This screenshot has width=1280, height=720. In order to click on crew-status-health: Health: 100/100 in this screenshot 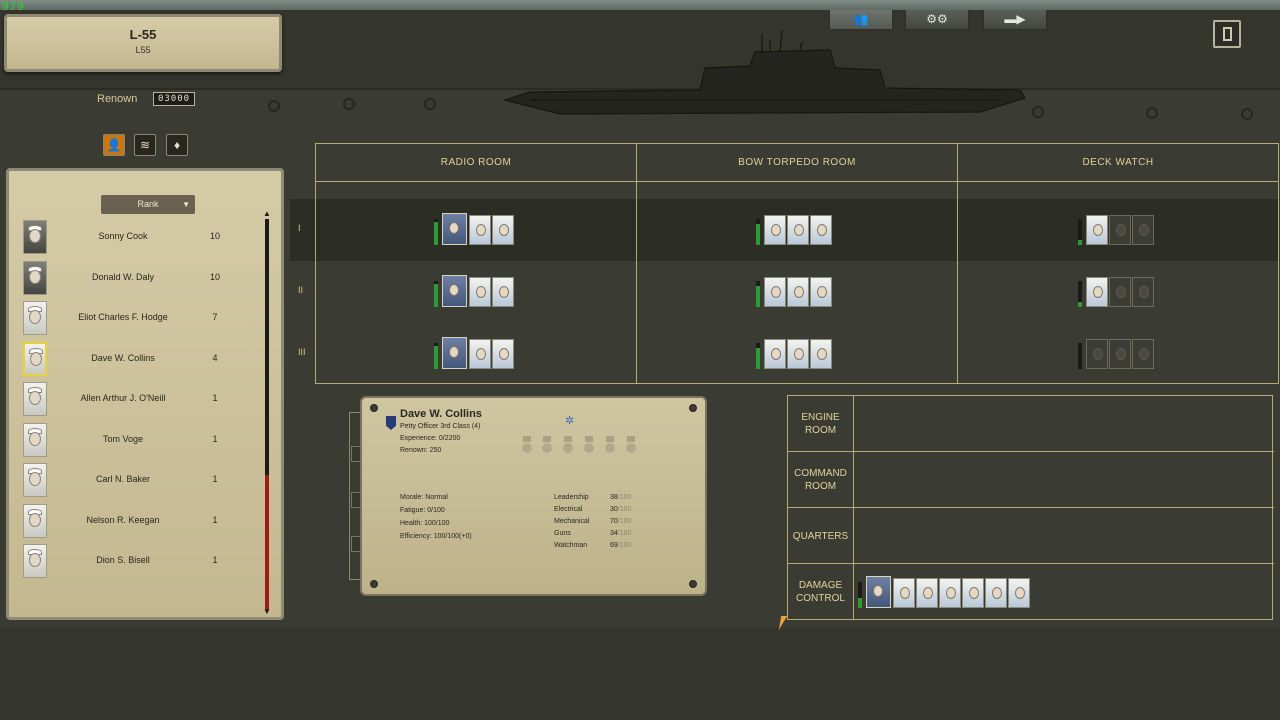, I will do `click(425, 523)`.